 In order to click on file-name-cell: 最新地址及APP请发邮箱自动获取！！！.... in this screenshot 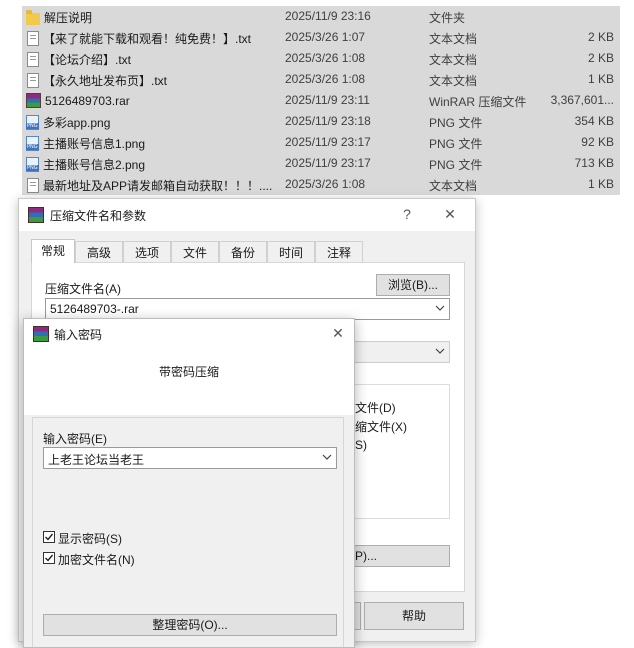, I will do `click(151, 185)`.